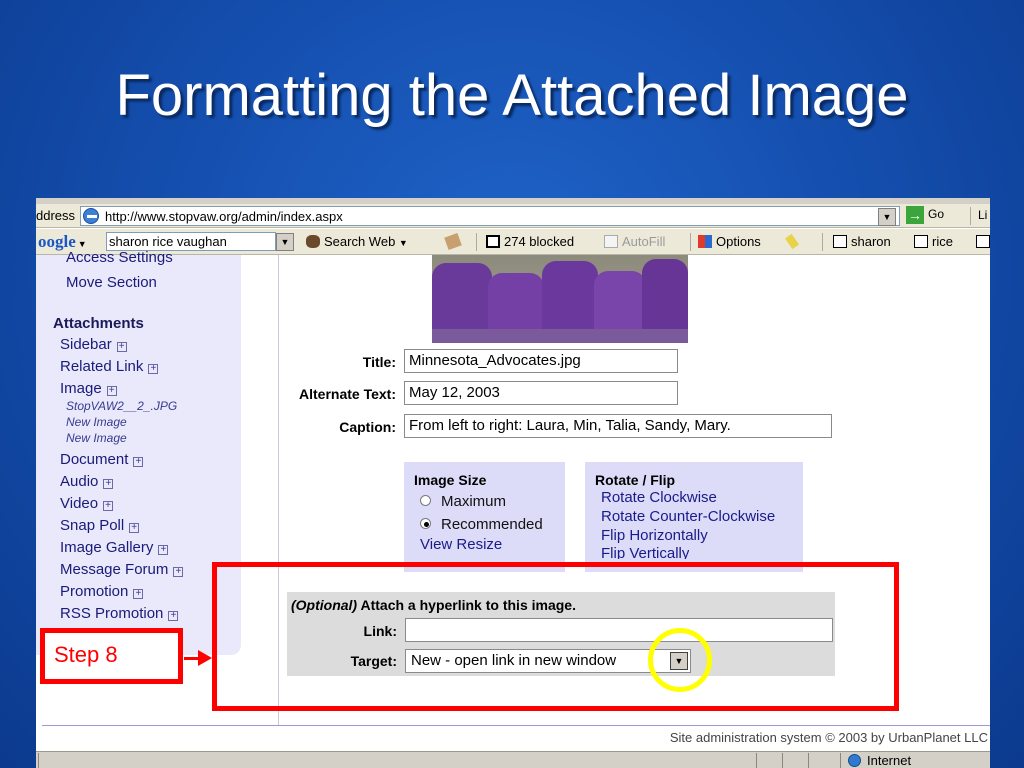  I want to click on search-term-next, so click(983, 241).